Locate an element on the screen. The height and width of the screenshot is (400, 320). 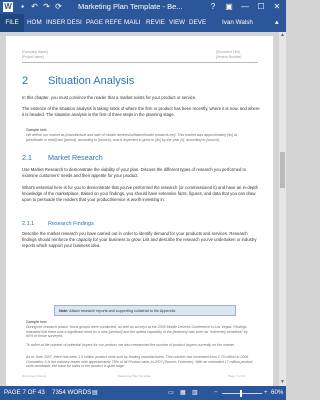
sample-text-label-2: Sample text is located at coordinates (36, 321).